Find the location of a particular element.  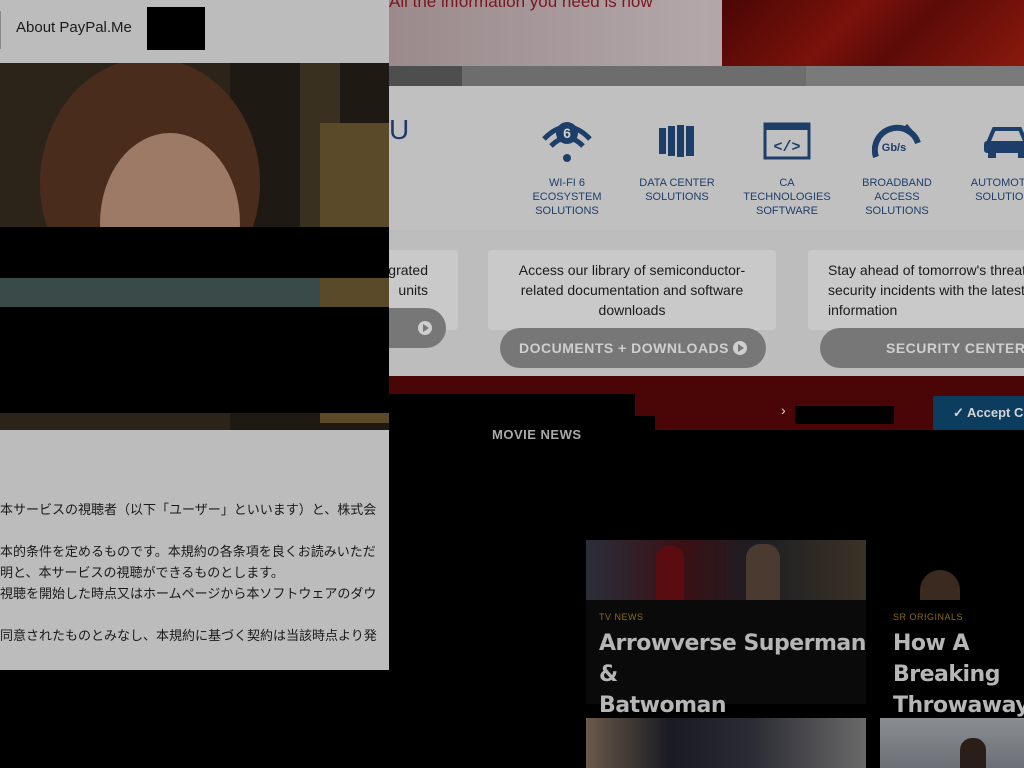

hero-progress-bar is located at coordinates (706, 76).